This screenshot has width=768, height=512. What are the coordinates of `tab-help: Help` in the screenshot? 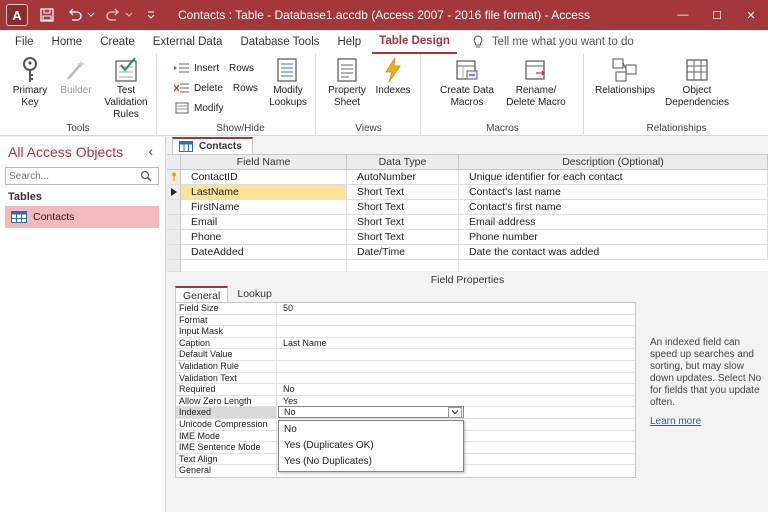 It's located at (350, 42).